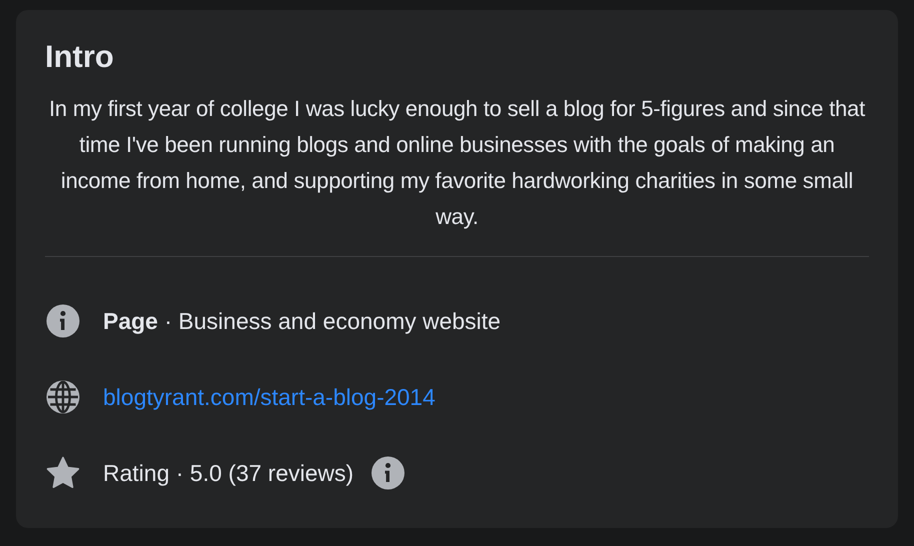 Image resolution: width=914 pixels, height=546 pixels. Describe the element at coordinates (228, 473) in the screenshot. I see `rating-text: Rating · 5.0 (37 reviews)` at that location.